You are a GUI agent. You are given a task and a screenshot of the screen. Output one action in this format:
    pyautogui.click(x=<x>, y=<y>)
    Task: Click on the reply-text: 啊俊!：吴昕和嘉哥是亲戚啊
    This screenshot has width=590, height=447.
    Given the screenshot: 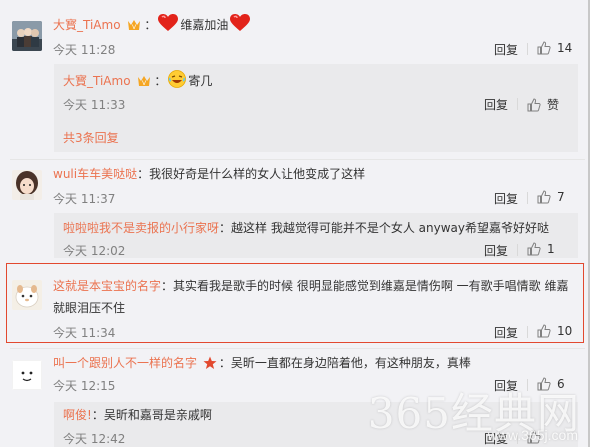 What is the action you would take?
    pyautogui.click(x=137, y=415)
    